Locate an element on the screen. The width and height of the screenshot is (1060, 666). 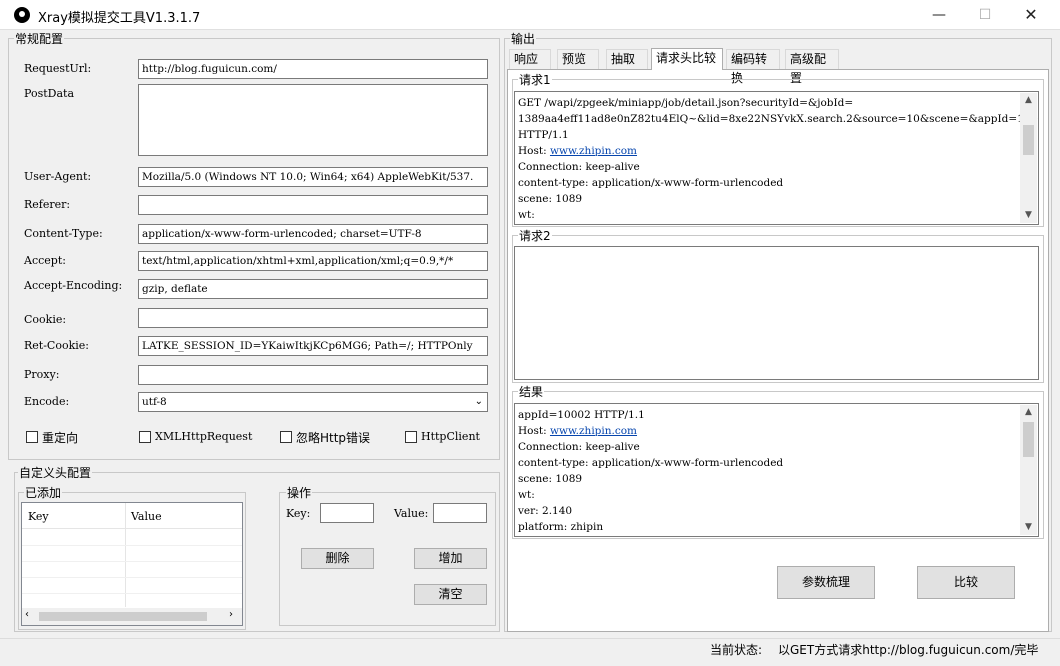
content-type-label: Content-Type: is located at coordinates (63, 233).